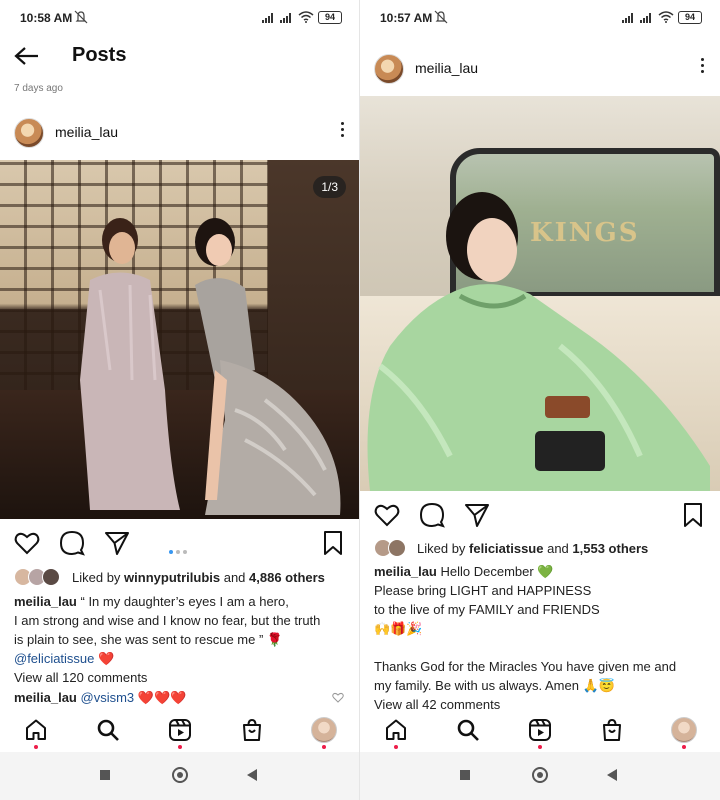  Describe the element at coordinates (172, 577) in the screenshot. I see `liked-user: winnyputrilubis` at that location.